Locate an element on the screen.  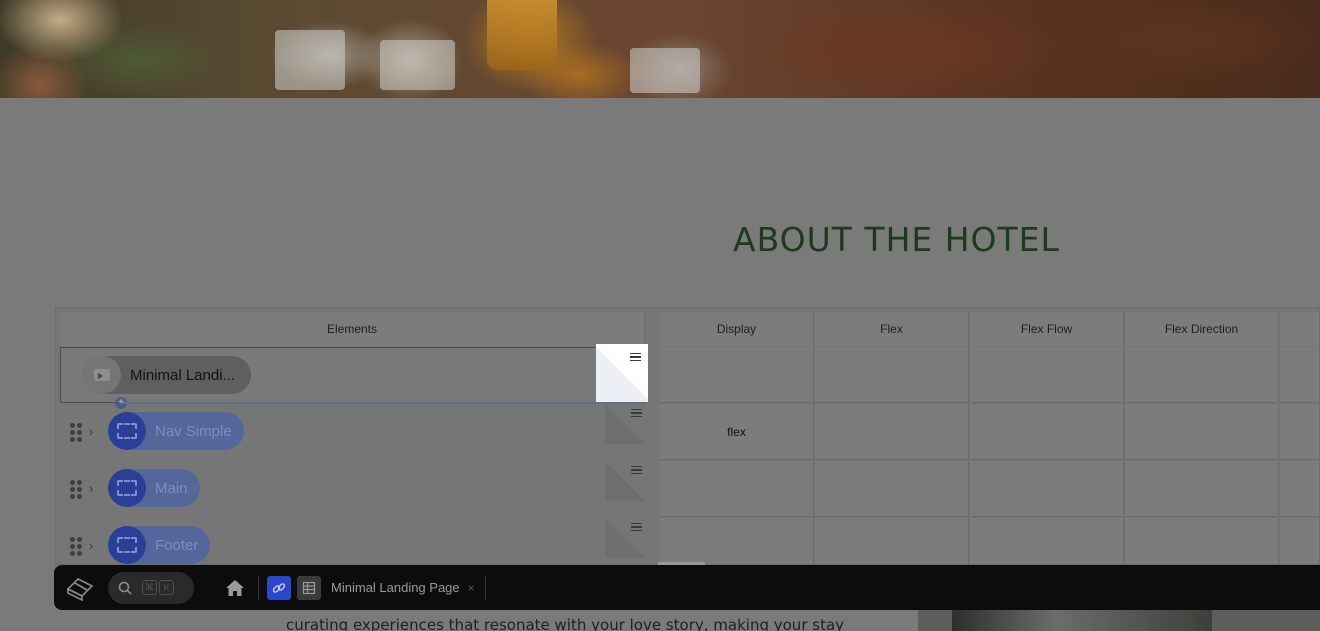
page-heading: ABOUT THE HOTEL is located at coordinates (896, 239).